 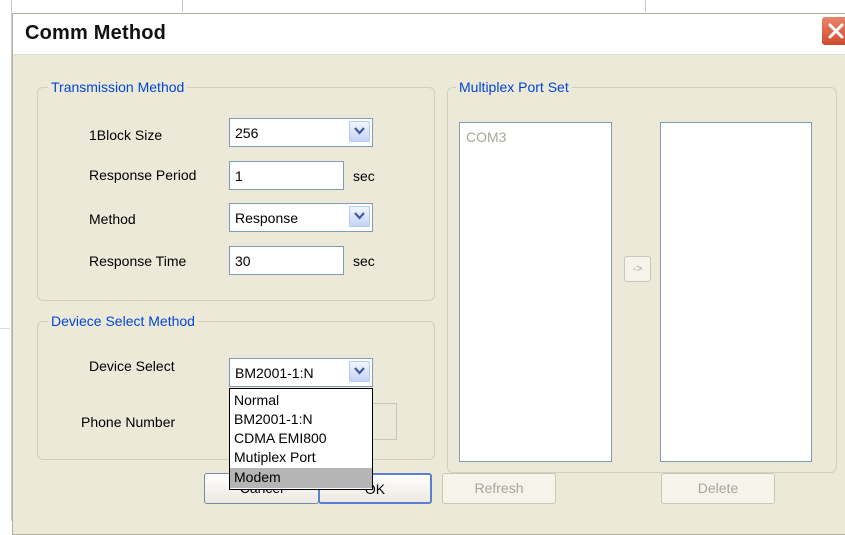 What do you see at coordinates (132, 366) in the screenshot?
I see `device-select-label: Device Select` at bounding box center [132, 366].